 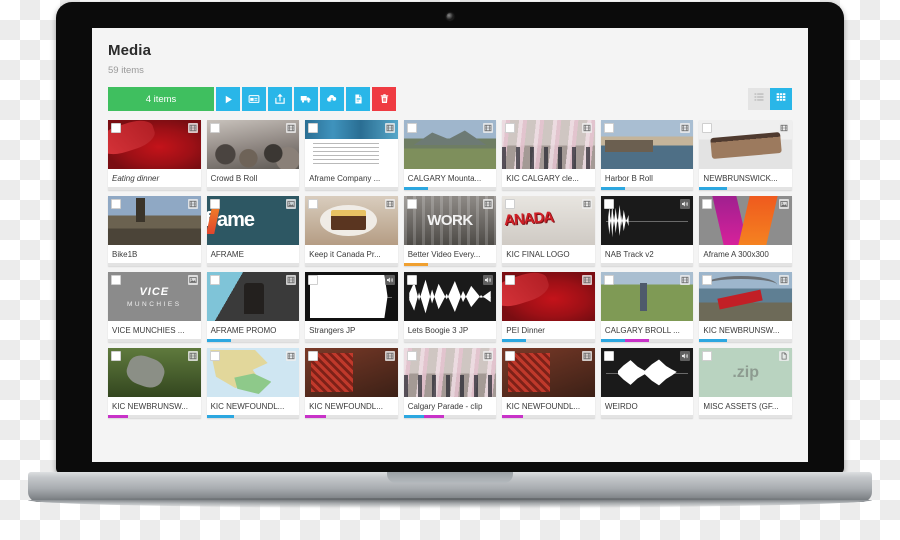 I want to click on media-thumbnail: WORK, so click(x=450, y=220).